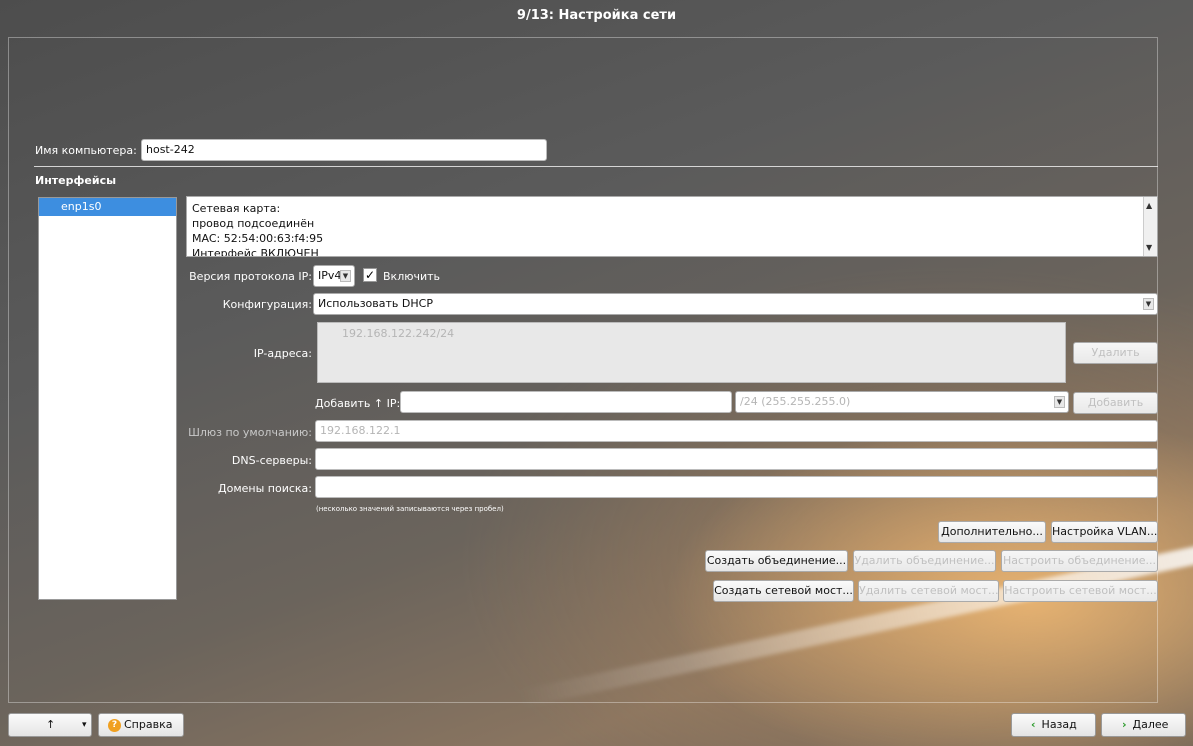 Image resolution: width=1193 pixels, height=746 pixels. Describe the element at coordinates (267, 304) in the screenshot. I see `config-label: Конфигурация:` at that location.